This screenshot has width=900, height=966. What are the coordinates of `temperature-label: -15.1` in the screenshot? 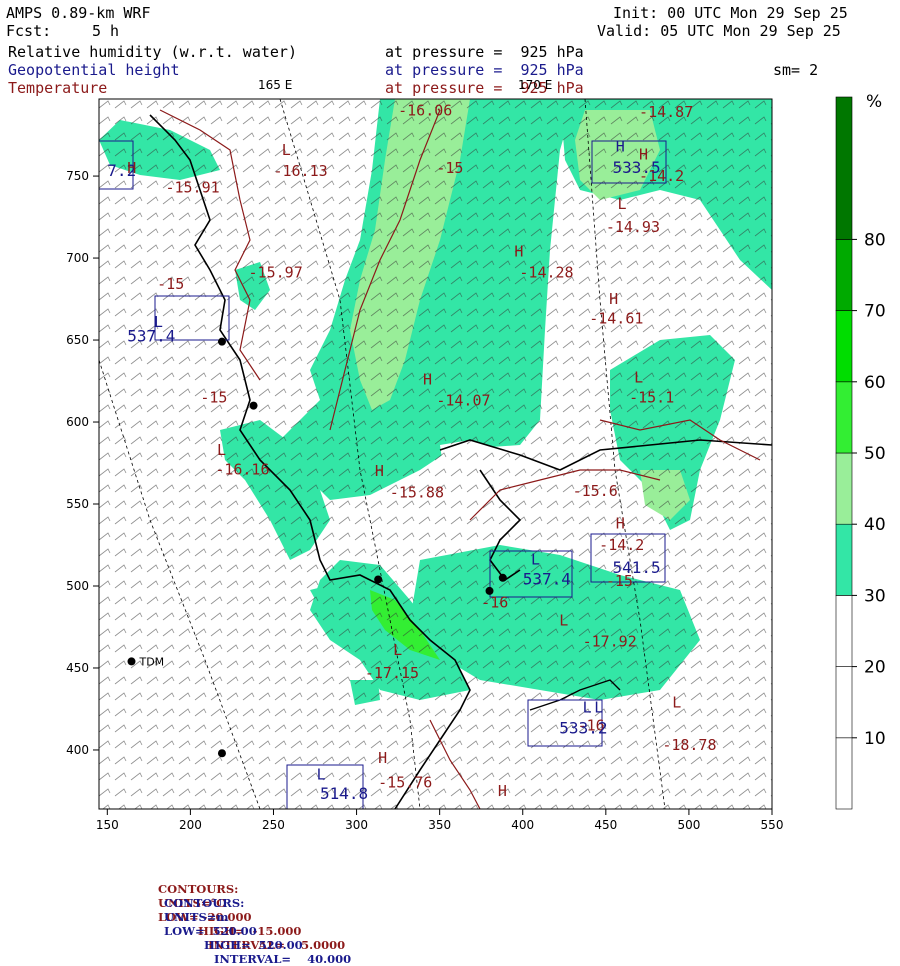 It's located at (651, 397).